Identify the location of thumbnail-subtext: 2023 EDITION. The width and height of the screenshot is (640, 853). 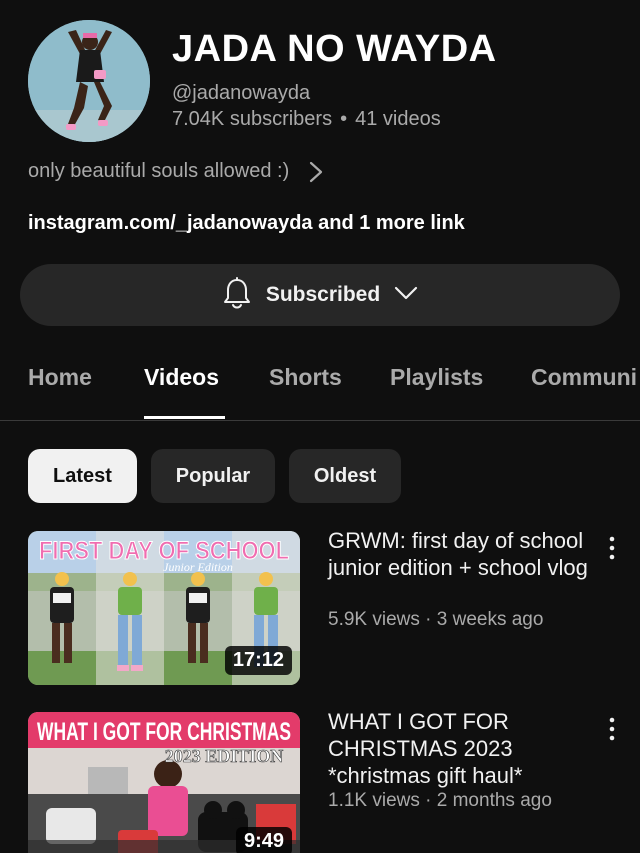
(224, 756).